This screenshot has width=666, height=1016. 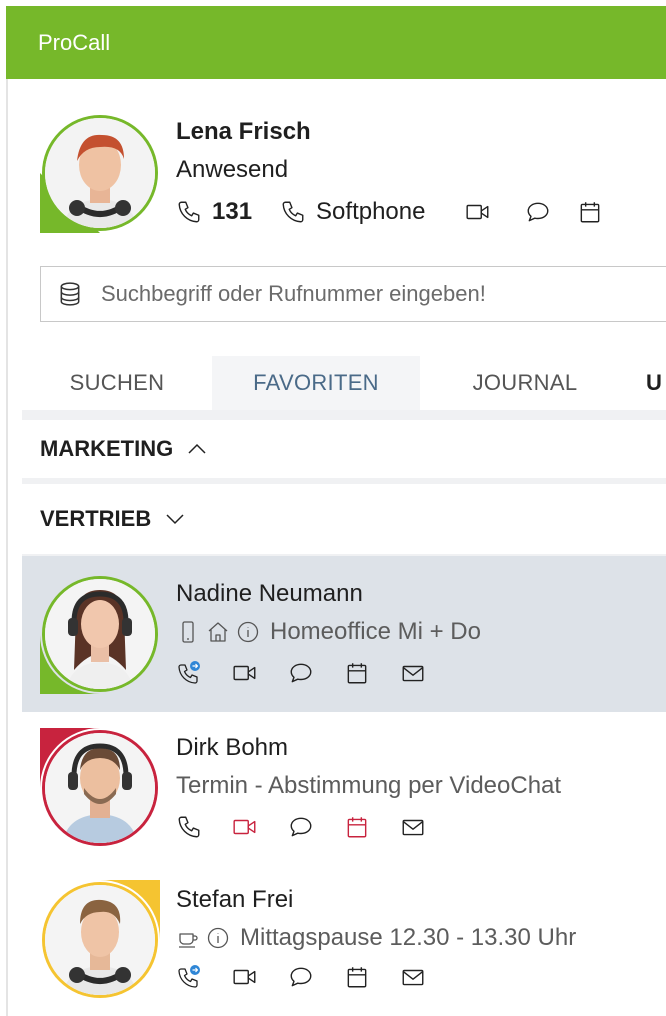 I want to click on tab-overflow: U, so click(x=656, y=383).